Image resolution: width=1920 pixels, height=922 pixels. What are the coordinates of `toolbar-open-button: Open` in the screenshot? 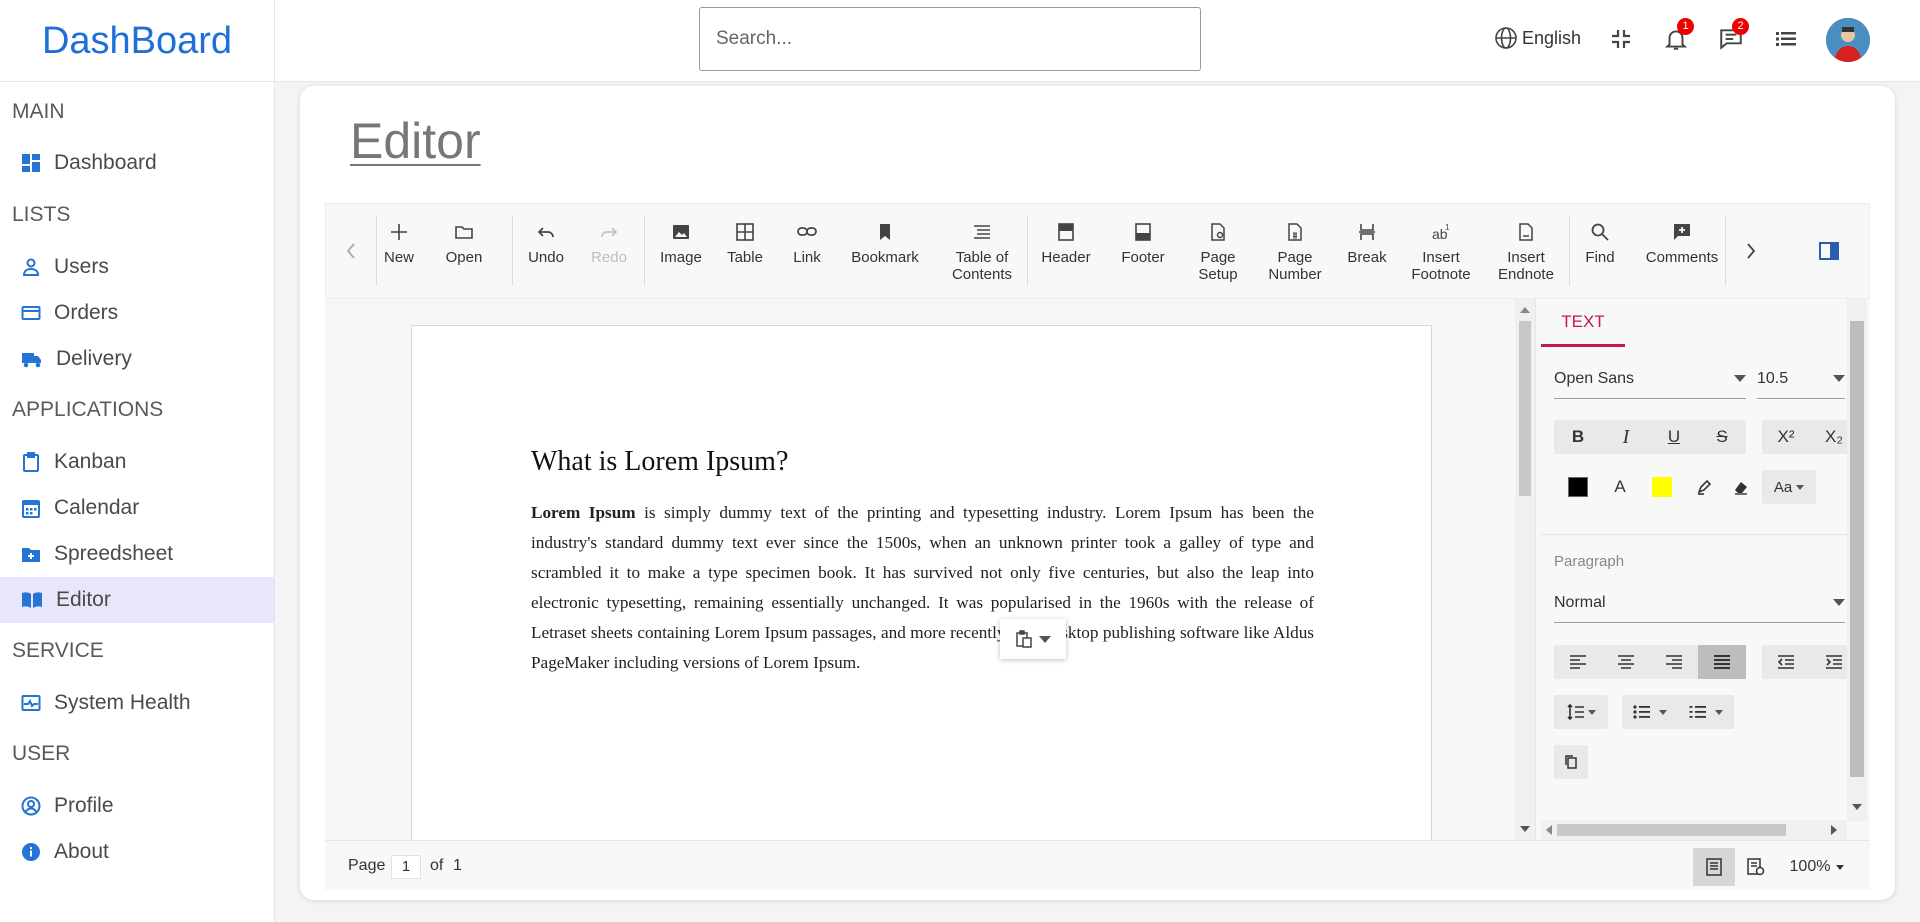 It's located at (464, 251).